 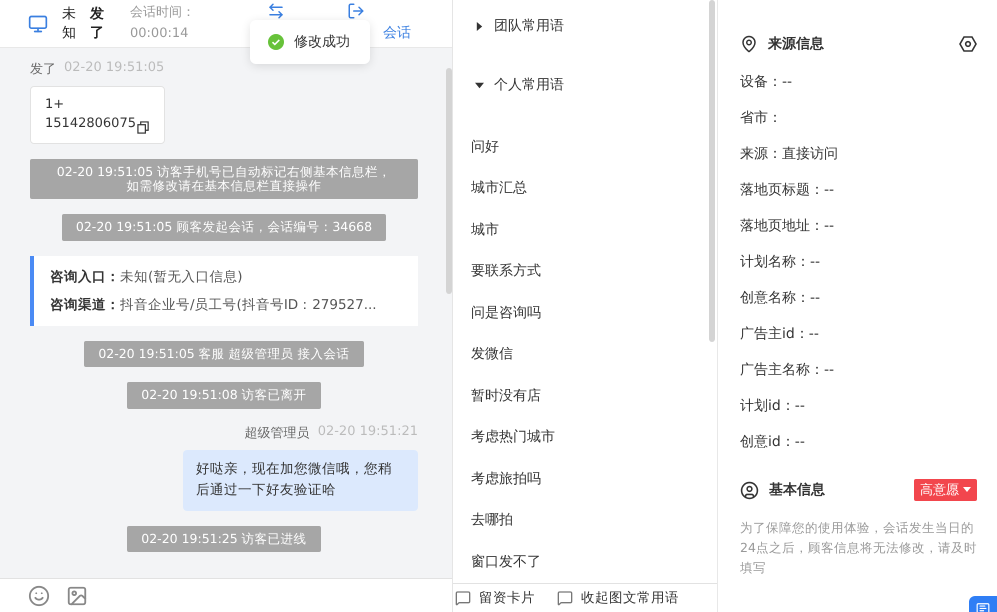 What do you see at coordinates (114, 68) in the screenshot?
I see `message-time: 02-20 19:51:05` at bounding box center [114, 68].